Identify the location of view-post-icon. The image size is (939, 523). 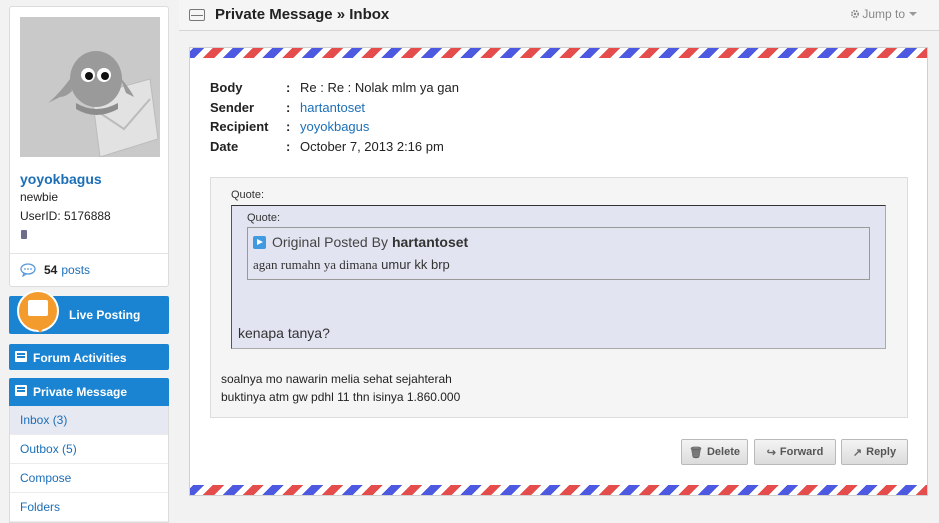
(259, 242).